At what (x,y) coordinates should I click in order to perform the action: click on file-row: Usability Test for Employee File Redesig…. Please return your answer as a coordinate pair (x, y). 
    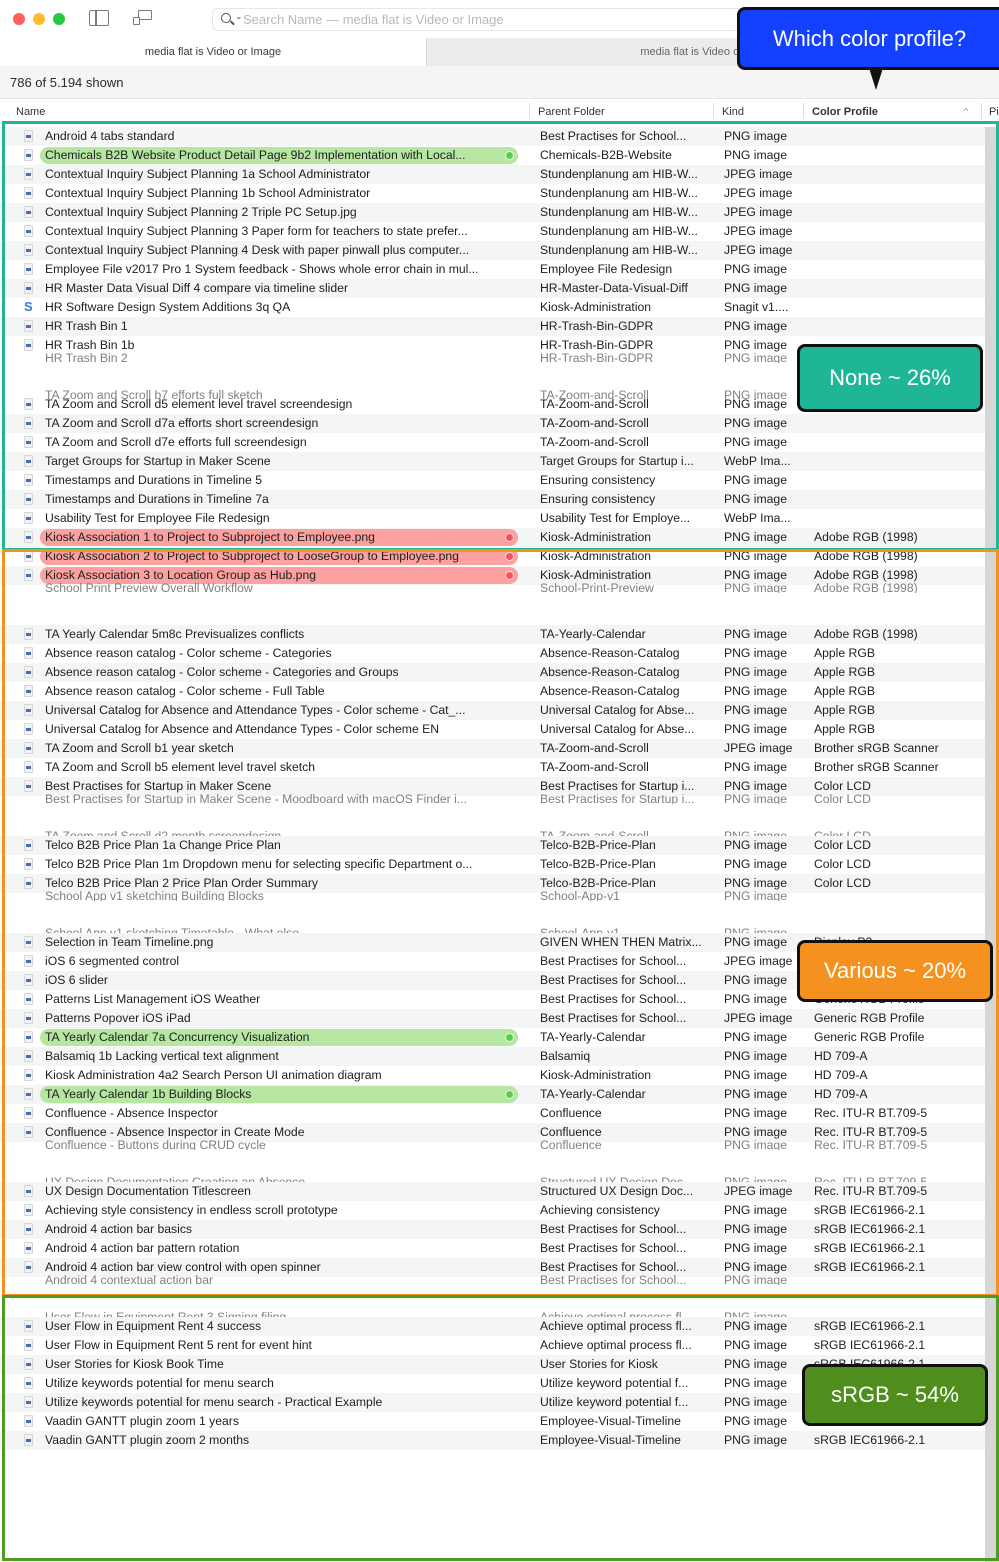
    Looking at the image, I should click on (492, 518).